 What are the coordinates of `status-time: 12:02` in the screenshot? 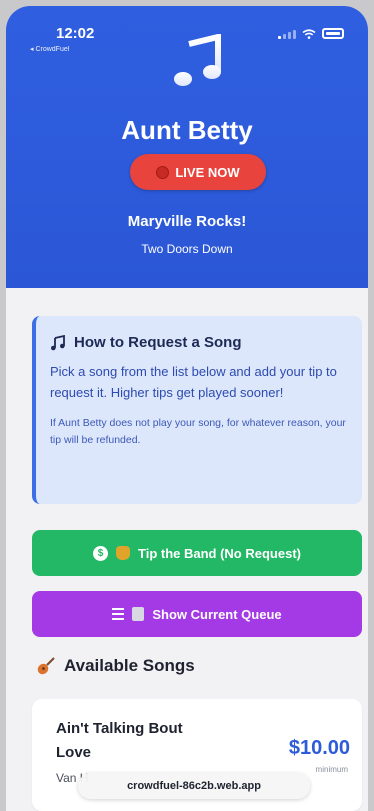 It's located at (75, 33).